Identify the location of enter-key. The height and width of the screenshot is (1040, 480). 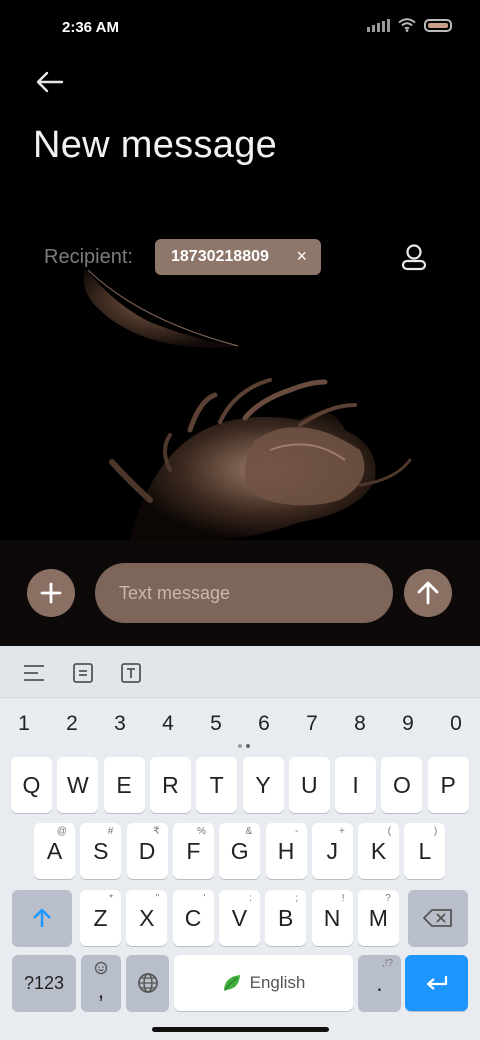
(436, 983).